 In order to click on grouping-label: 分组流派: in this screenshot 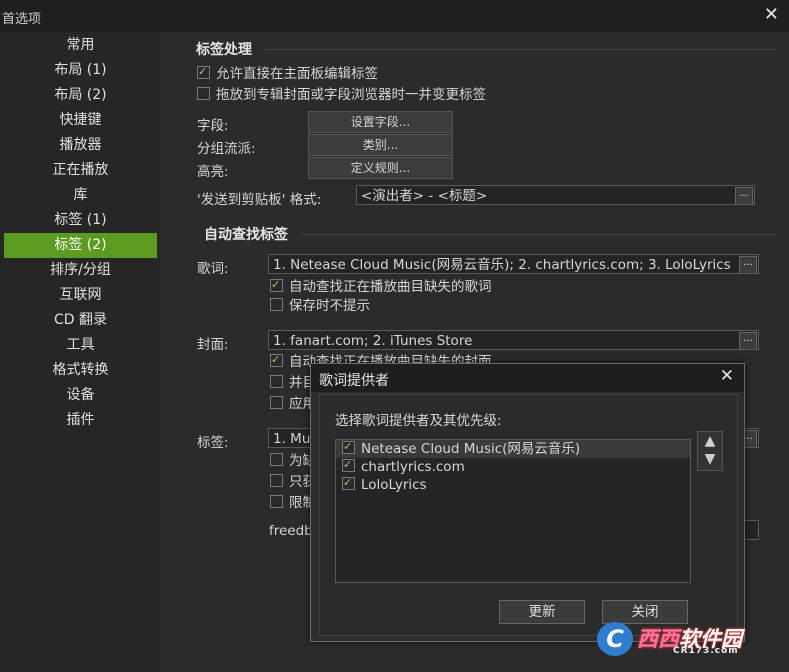, I will do `click(226, 149)`.